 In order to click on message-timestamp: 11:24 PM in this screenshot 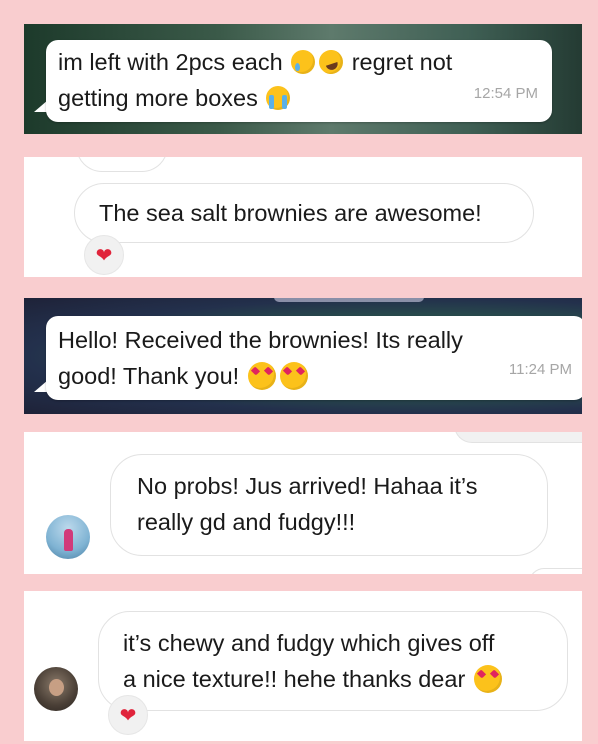, I will do `click(540, 369)`.